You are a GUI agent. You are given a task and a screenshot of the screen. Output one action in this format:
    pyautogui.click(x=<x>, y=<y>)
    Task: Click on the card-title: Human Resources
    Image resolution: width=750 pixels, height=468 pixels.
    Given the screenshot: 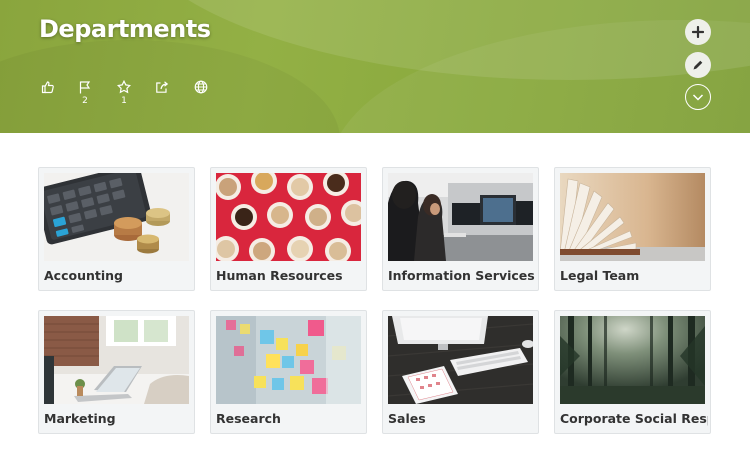 What is the action you would take?
    pyautogui.click(x=279, y=275)
    